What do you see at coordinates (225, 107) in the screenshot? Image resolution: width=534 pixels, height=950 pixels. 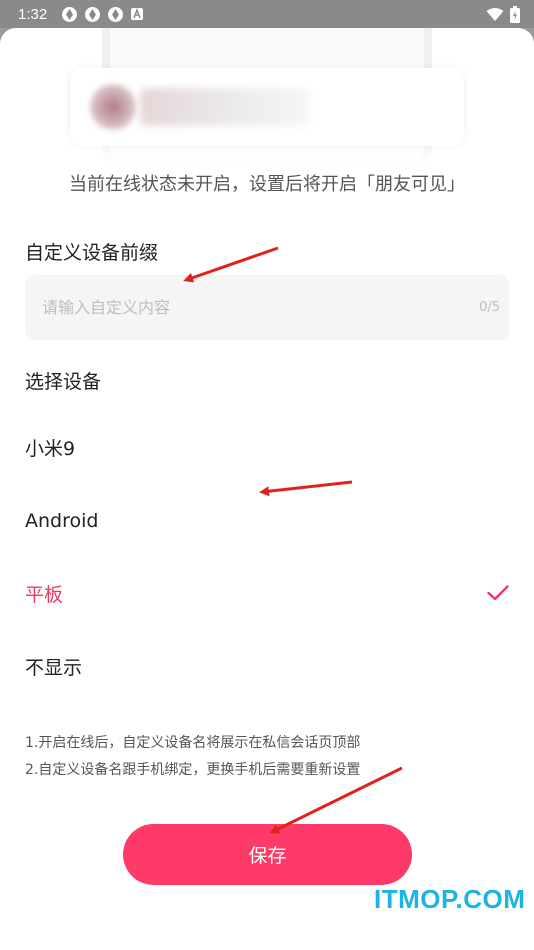 I see `blurred-name` at bounding box center [225, 107].